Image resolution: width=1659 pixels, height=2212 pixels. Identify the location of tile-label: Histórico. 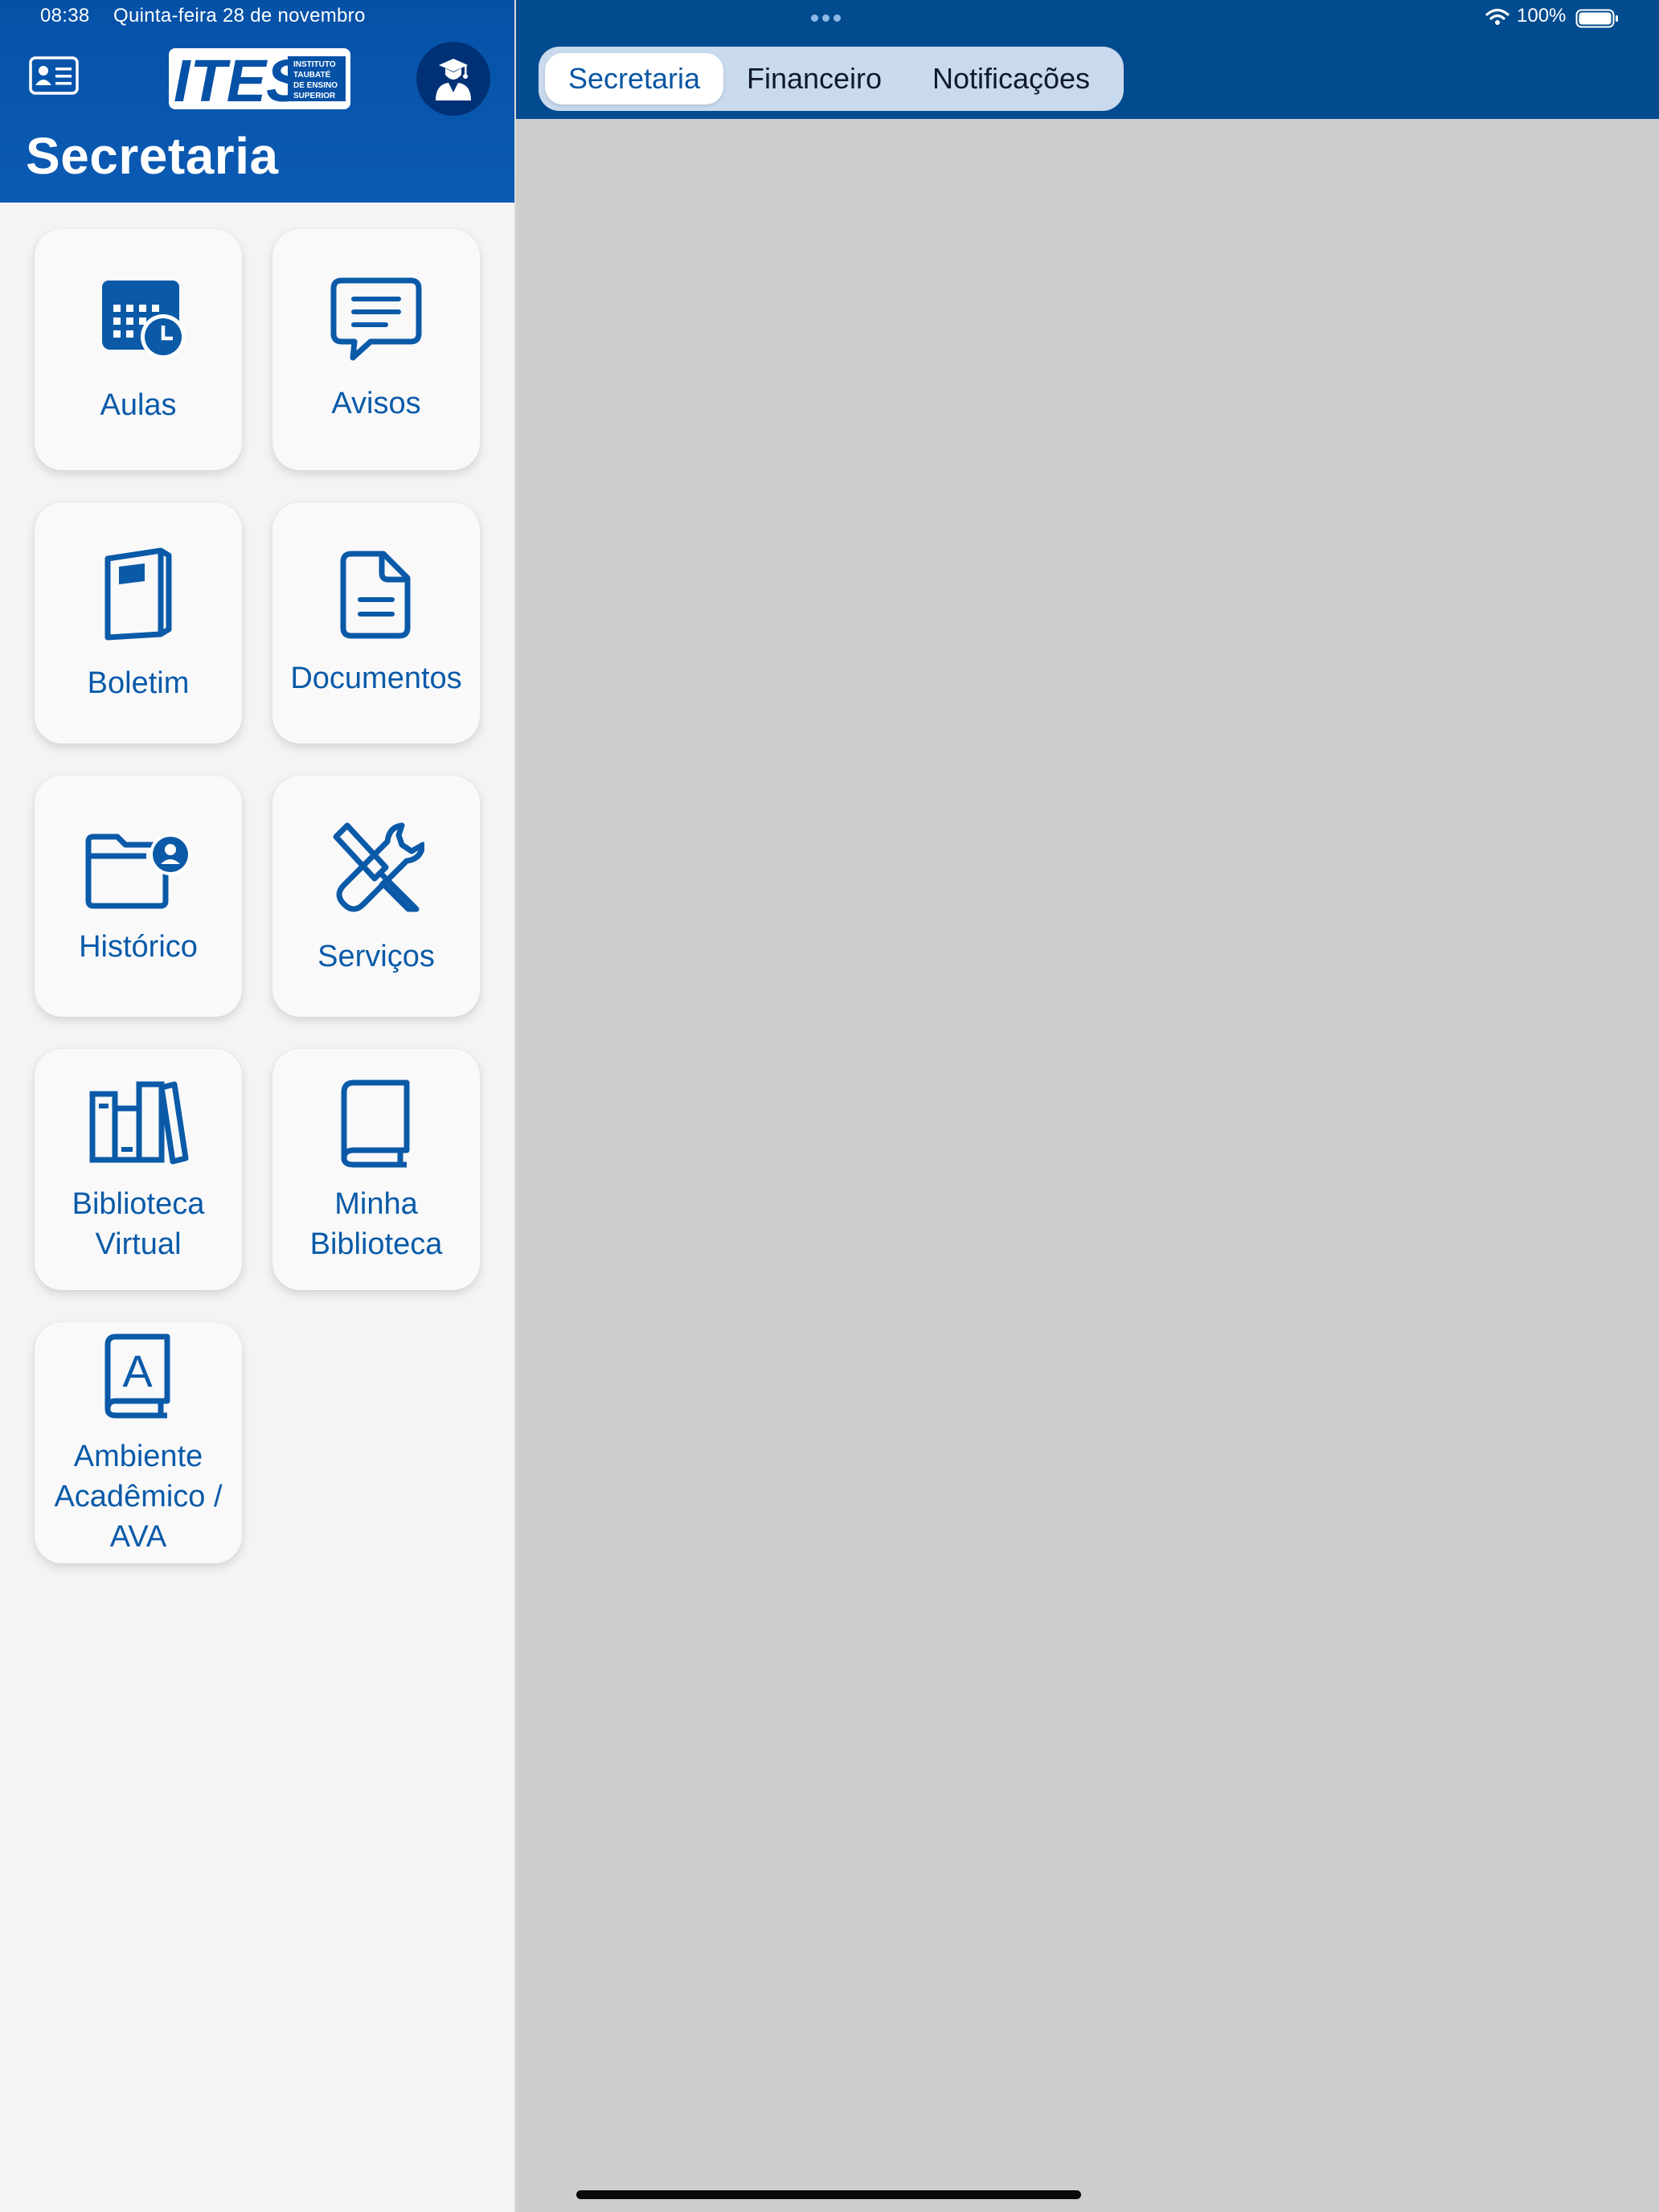
(138, 947).